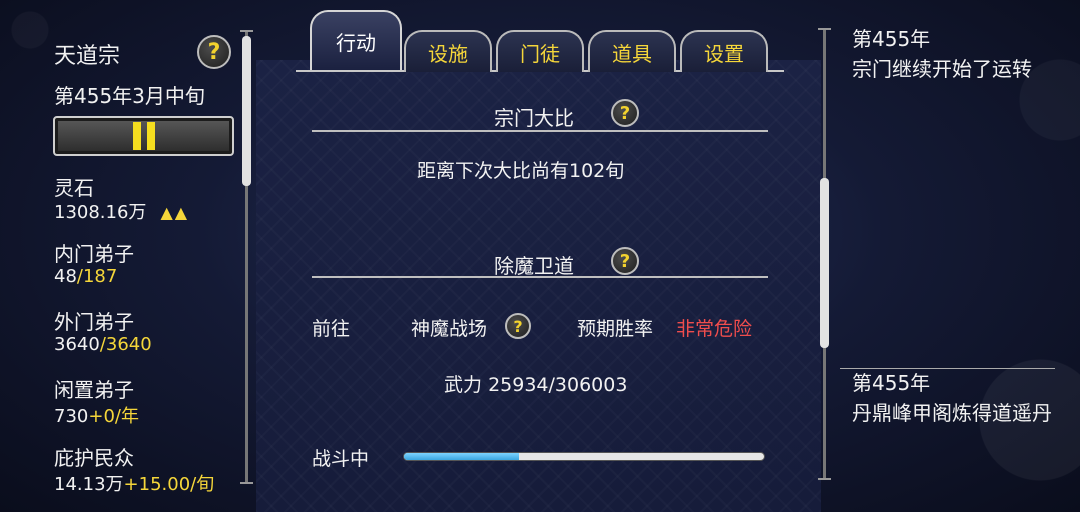 The width and height of the screenshot is (1080, 512). Describe the element at coordinates (103, 344) in the screenshot. I see `stat-value-outer-disciples: 3640/3640` at that location.